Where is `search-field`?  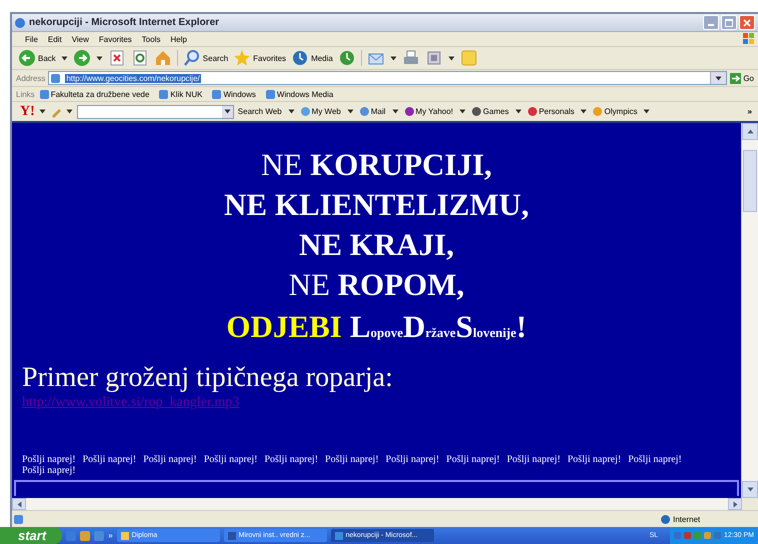 search-field is located at coordinates (155, 111).